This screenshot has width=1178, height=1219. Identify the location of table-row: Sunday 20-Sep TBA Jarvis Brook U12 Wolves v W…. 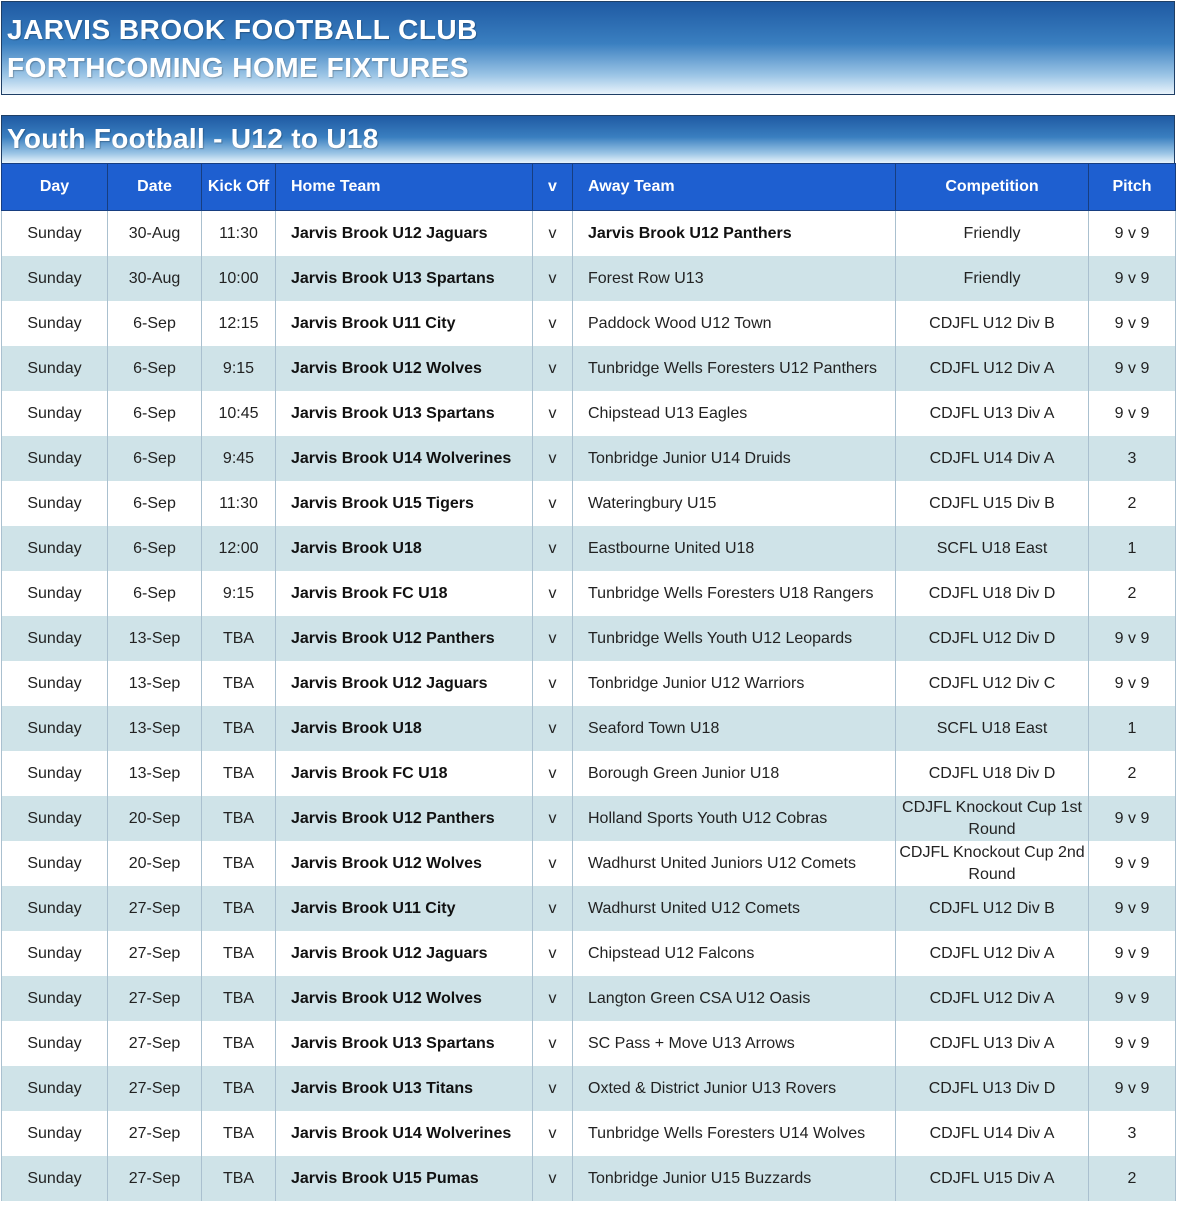
(588, 863).